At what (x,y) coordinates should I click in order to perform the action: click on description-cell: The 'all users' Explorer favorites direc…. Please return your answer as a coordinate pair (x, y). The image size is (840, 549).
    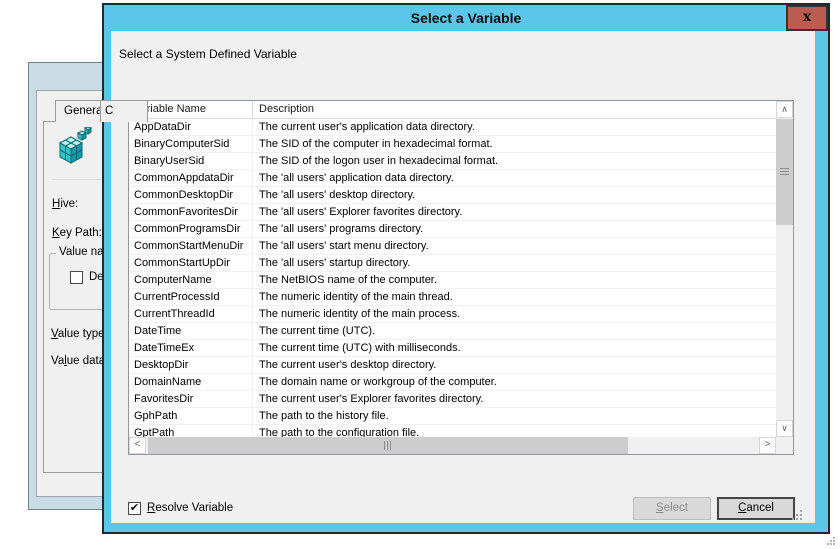
    Looking at the image, I should click on (361, 212).